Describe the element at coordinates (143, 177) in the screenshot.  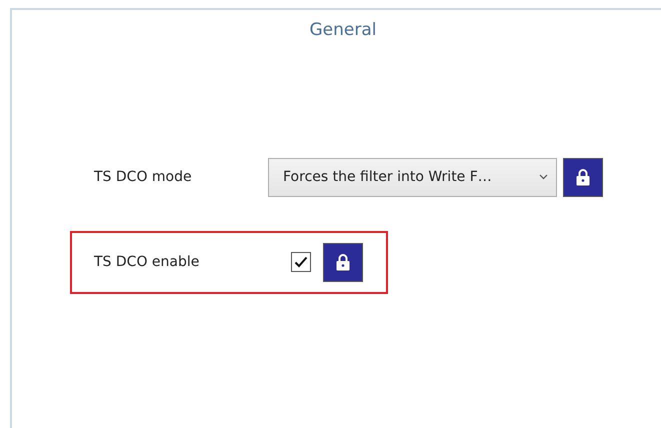
I see `setting-label: TS DCO mode` at that location.